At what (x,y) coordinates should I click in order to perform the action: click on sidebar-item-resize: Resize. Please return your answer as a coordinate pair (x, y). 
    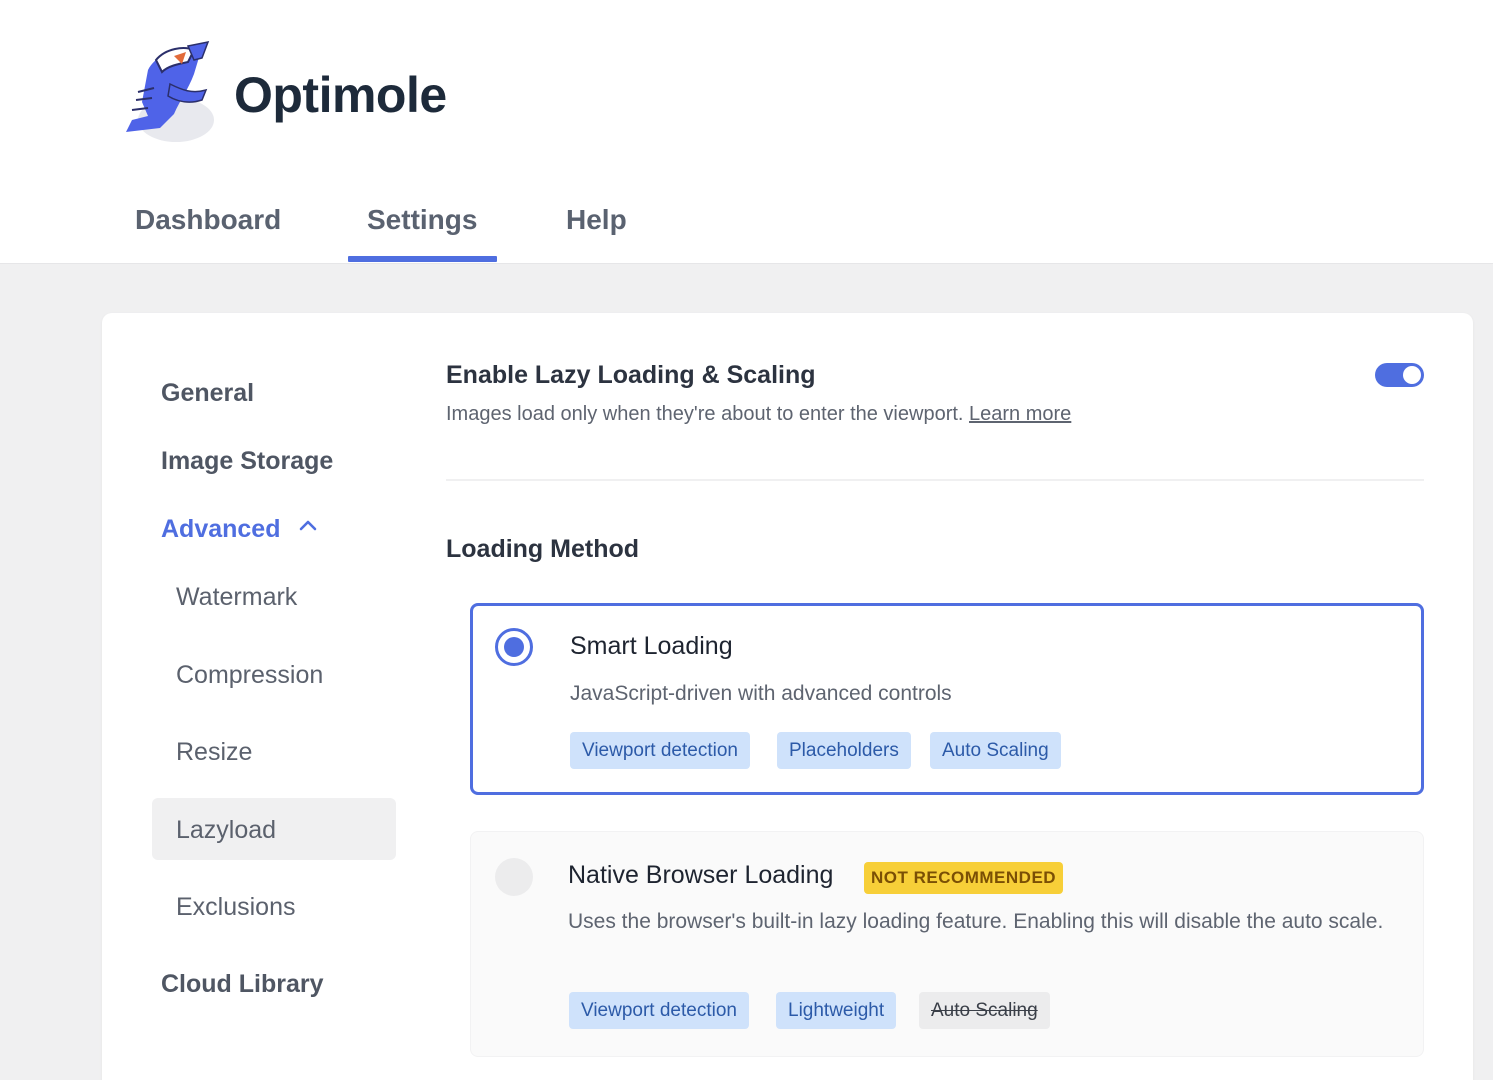
    Looking at the image, I should click on (214, 752).